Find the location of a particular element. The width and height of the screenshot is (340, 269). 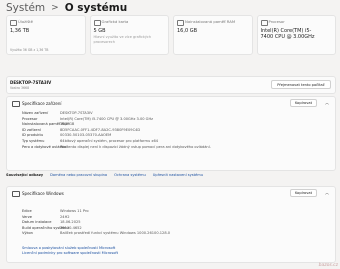

device-model: Vostro 3668 is located at coordinates (20, 88).